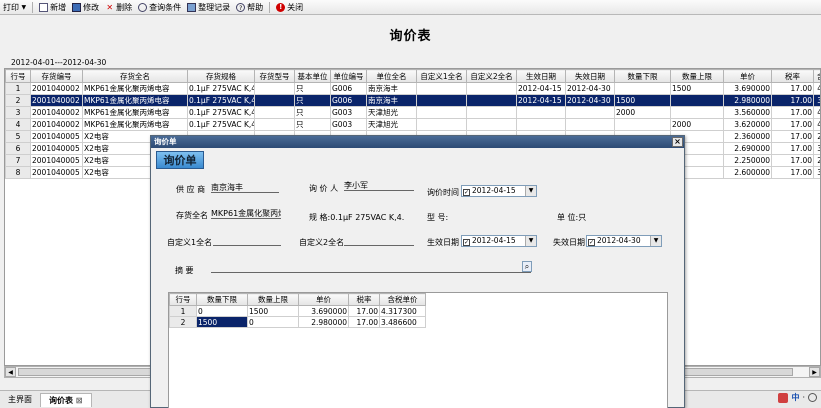 Image resolution: width=821 pixels, height=408 pixels. What do you see at coordinates (289, 7) in the screenshot?
I see `close-button: ! 关闭` at bounding box center [289, 7].